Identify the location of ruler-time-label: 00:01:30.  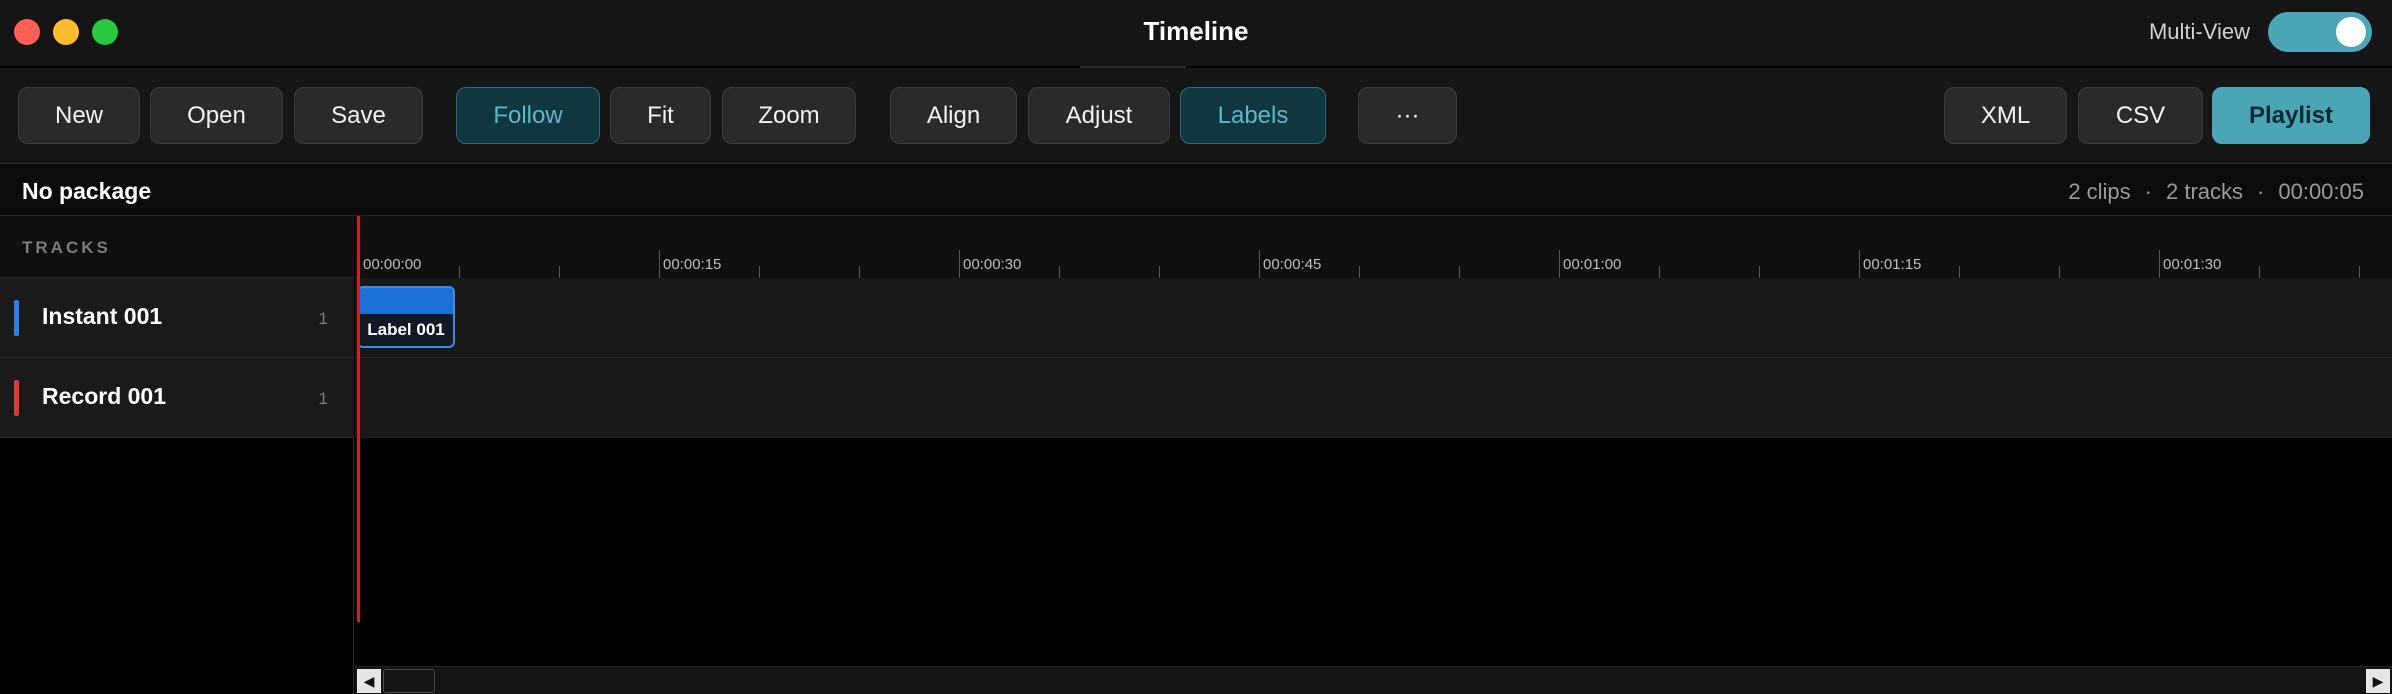
(2192, 264).